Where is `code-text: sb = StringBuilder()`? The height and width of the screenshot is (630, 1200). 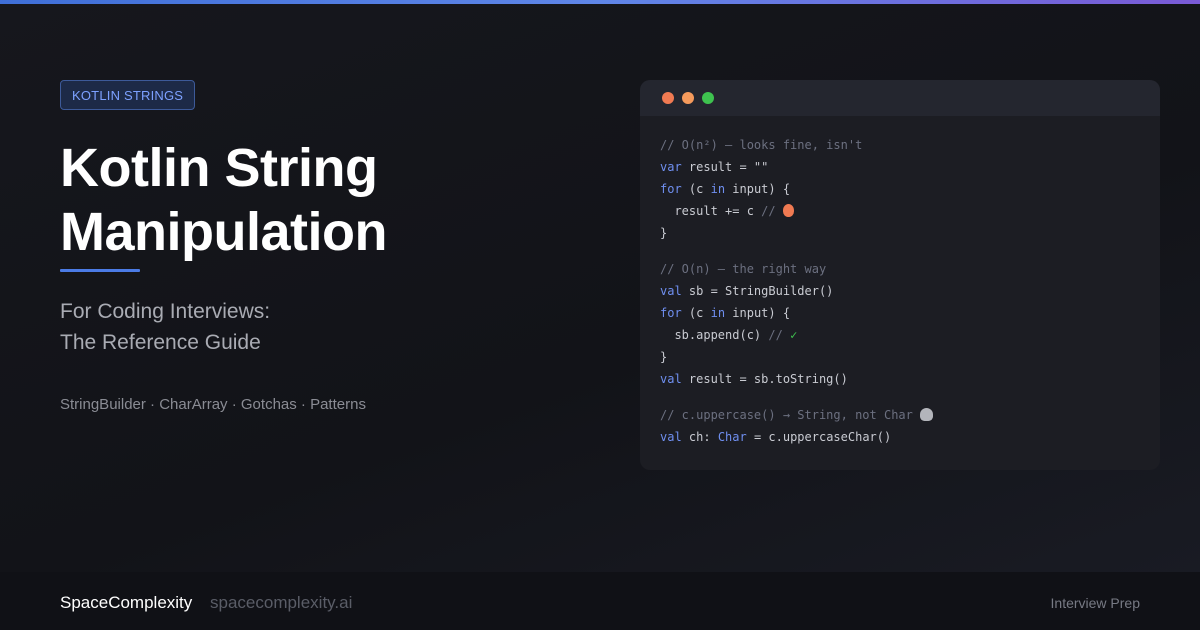
code-text: sb = StringBuilder() is located at coordinates (757, 291).